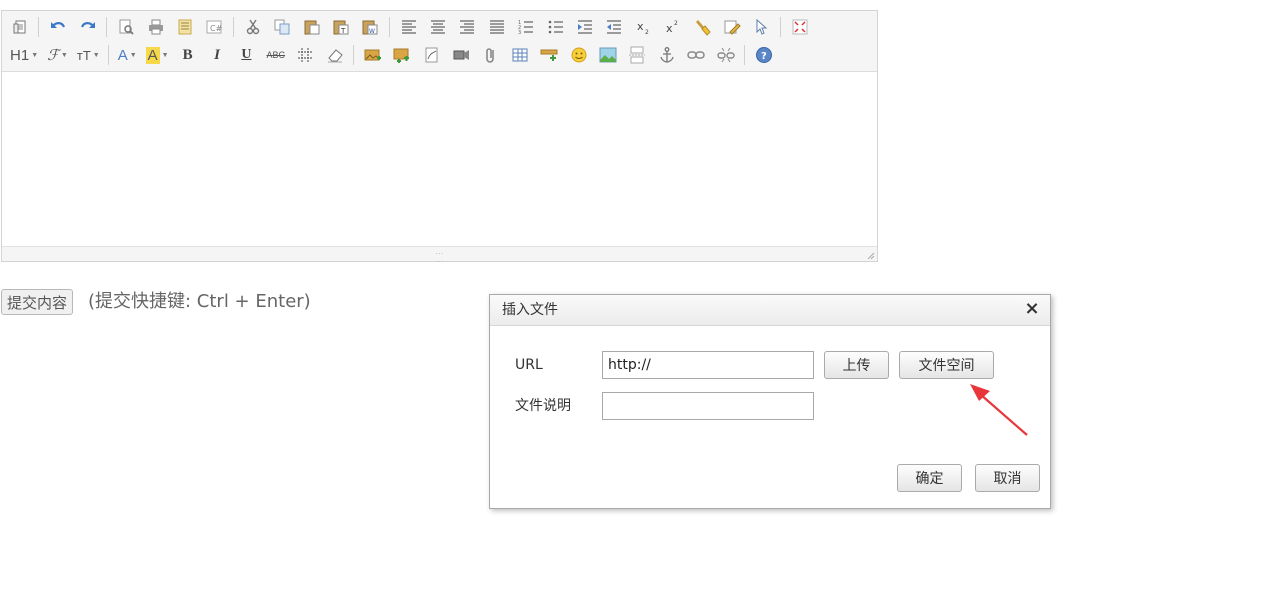 This screenshot has height=590, width=1266. Describe the element at coordinates (726, 55) in the screenshot. I see `unlink-icon` at that location.